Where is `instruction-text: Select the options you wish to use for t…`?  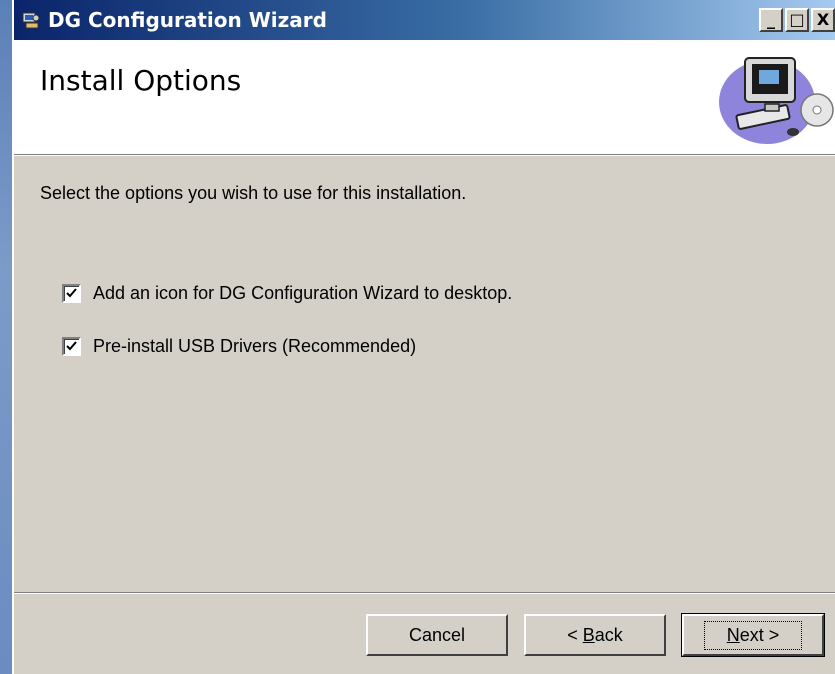 instruction-text: Select the options you wish to use for t… is located at coordinates (253, 193).